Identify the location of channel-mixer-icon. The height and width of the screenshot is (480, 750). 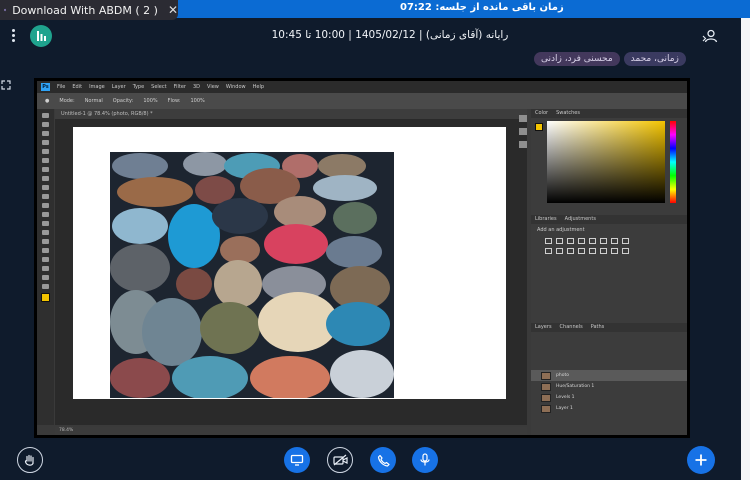
(559, 251).